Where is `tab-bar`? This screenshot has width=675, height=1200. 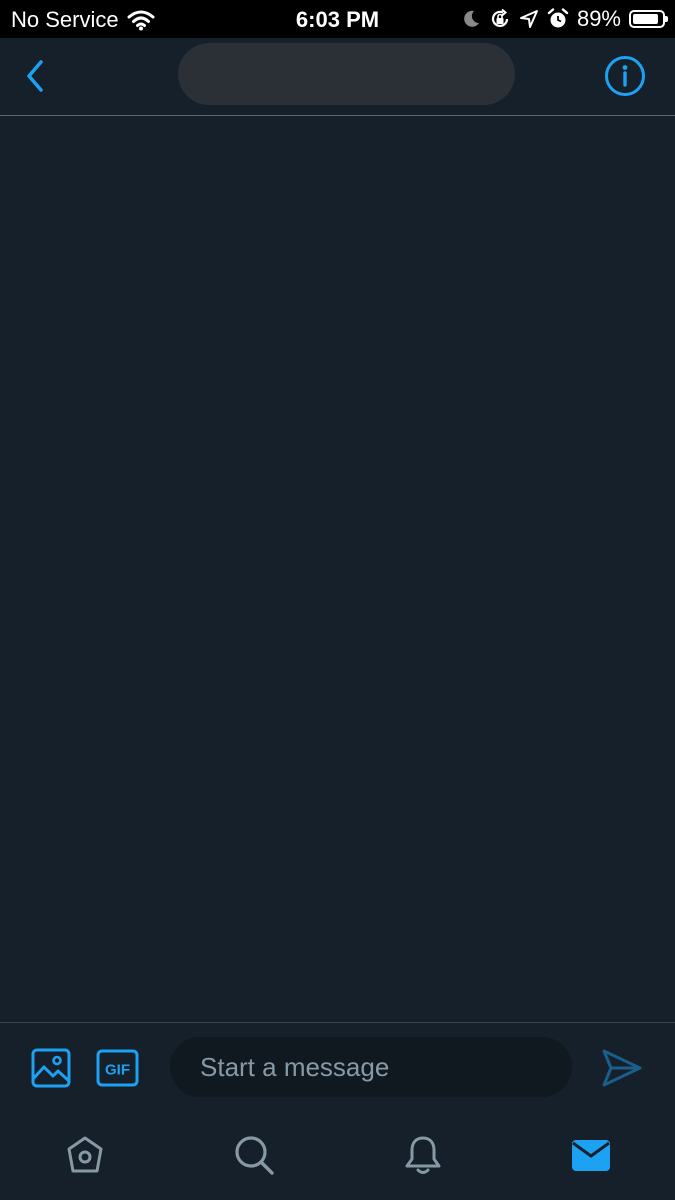 tab-bar is located at coordinates (337, 1156).